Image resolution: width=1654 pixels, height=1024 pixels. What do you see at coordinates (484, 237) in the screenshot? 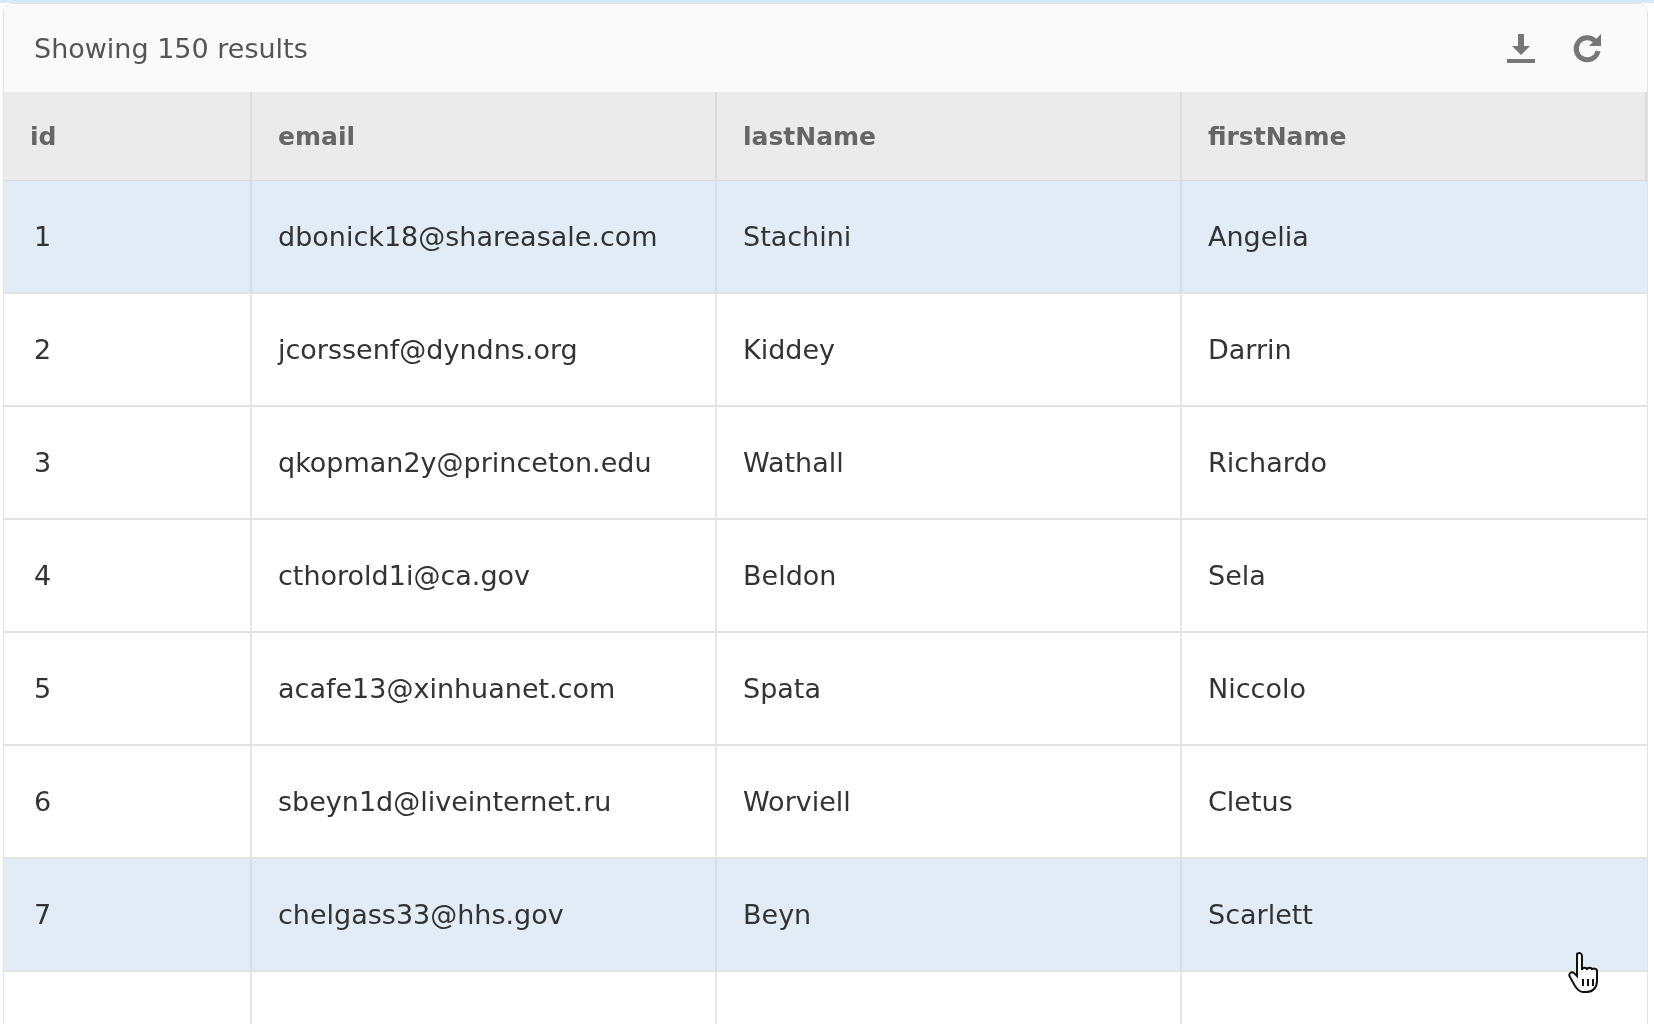
I see `table-cell: dbonick18@shareasale.com` at bounding box center [484, 237].